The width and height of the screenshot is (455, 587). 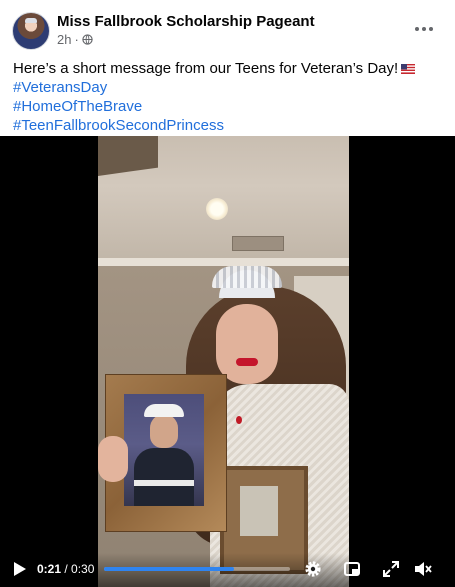 I want to click on post-header: Miss Fallbrook Scholarship Pageant 2h ·, so click(x=227, y=27).